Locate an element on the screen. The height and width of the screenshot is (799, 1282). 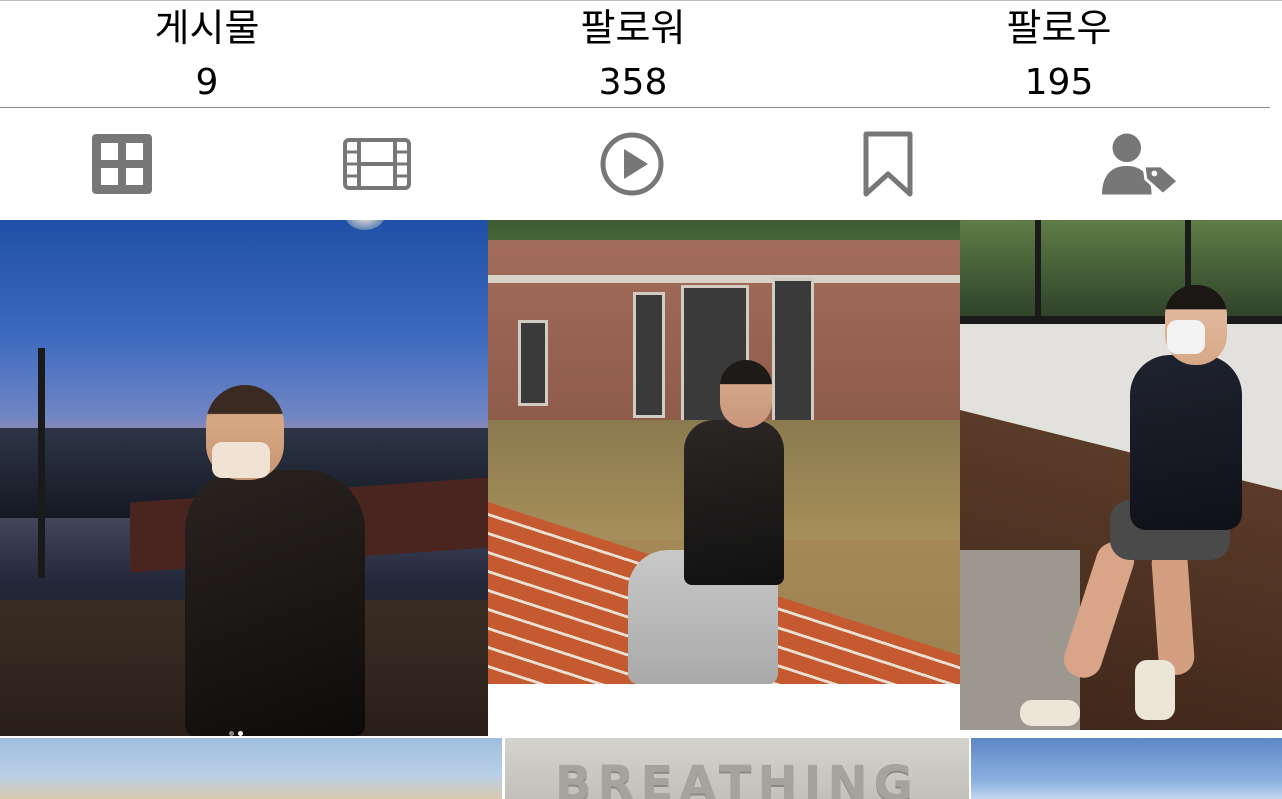
bookmark-icon is located at coordinates (888, 164).